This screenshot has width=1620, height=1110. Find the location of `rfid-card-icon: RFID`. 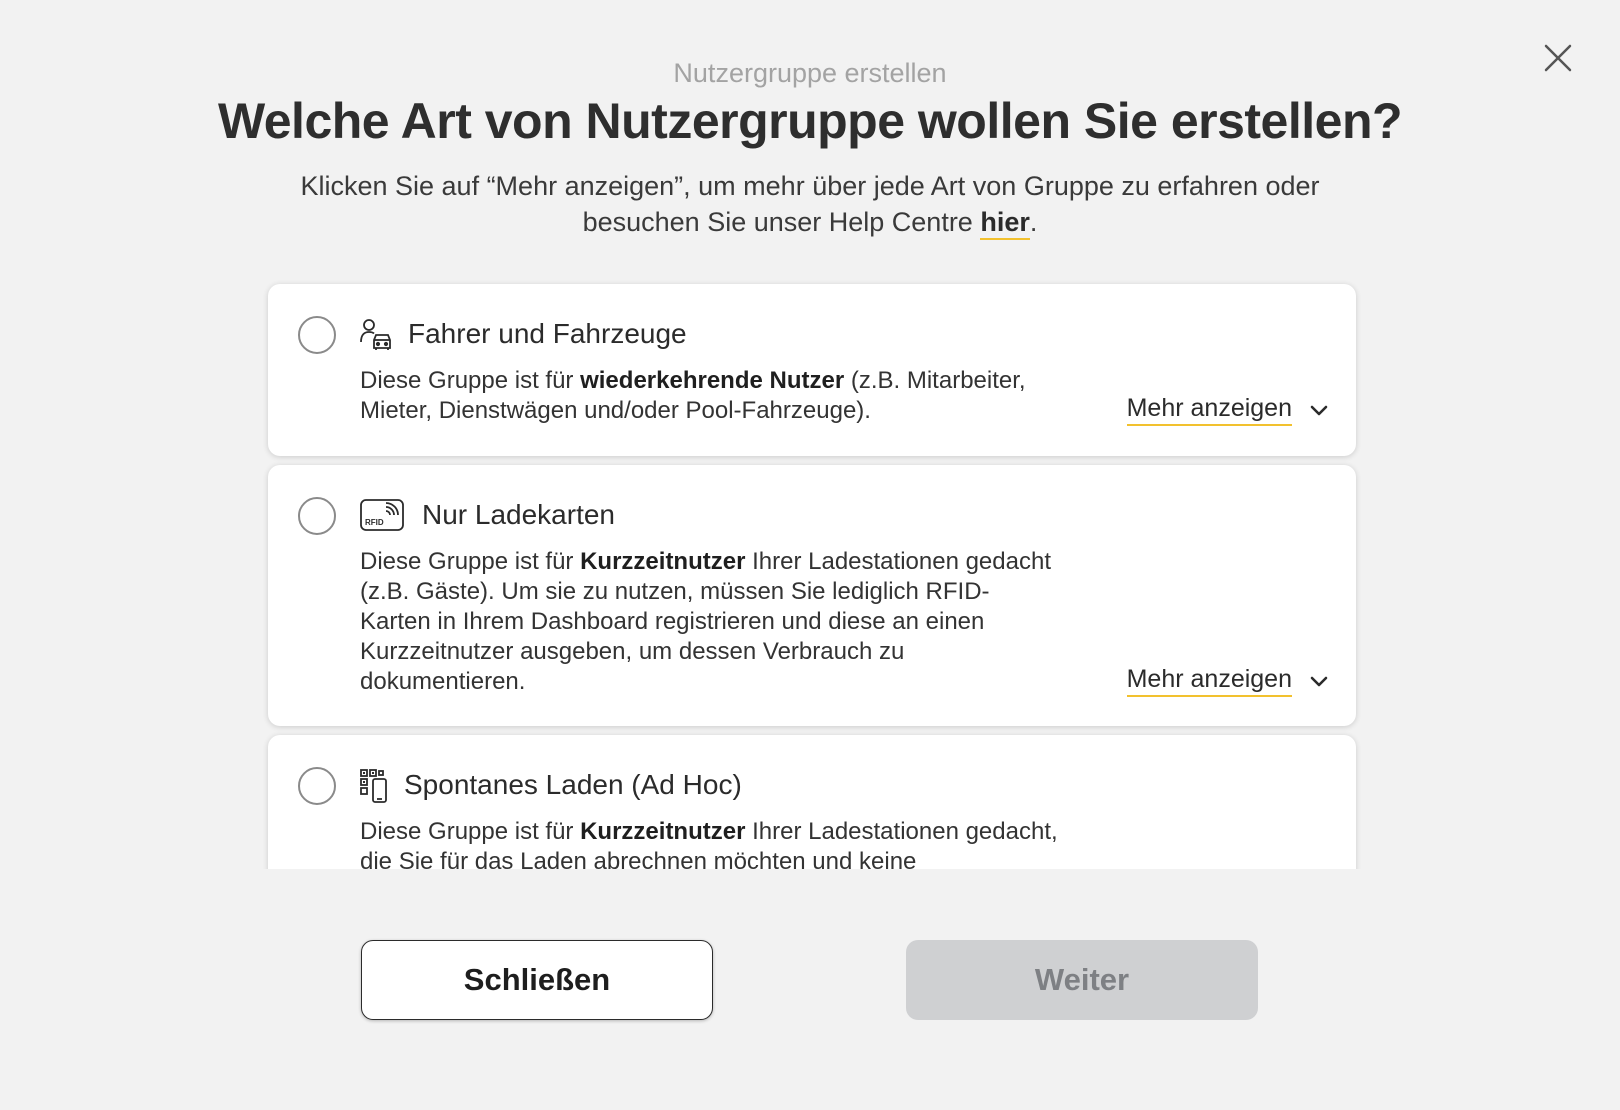

rfid-card-icon: RFID is located at coordinates (382, 515).